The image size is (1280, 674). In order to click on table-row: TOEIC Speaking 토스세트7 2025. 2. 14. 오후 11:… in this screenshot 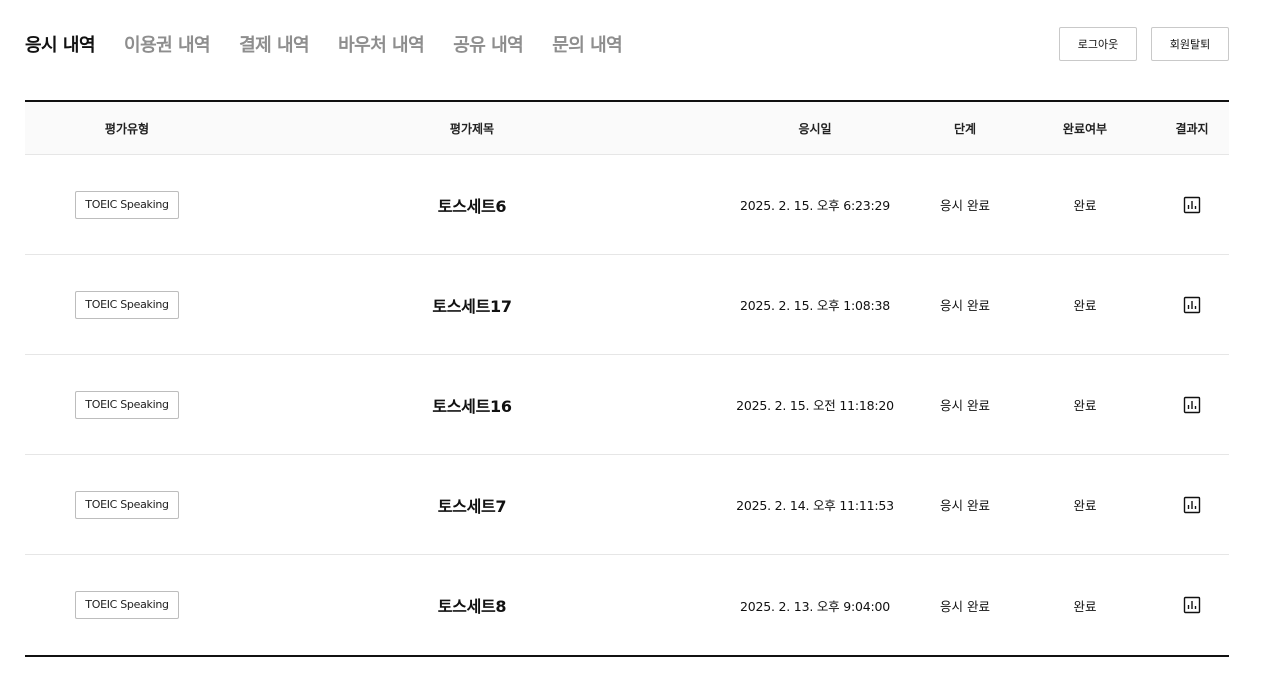, I will do `click(627, 505)`.